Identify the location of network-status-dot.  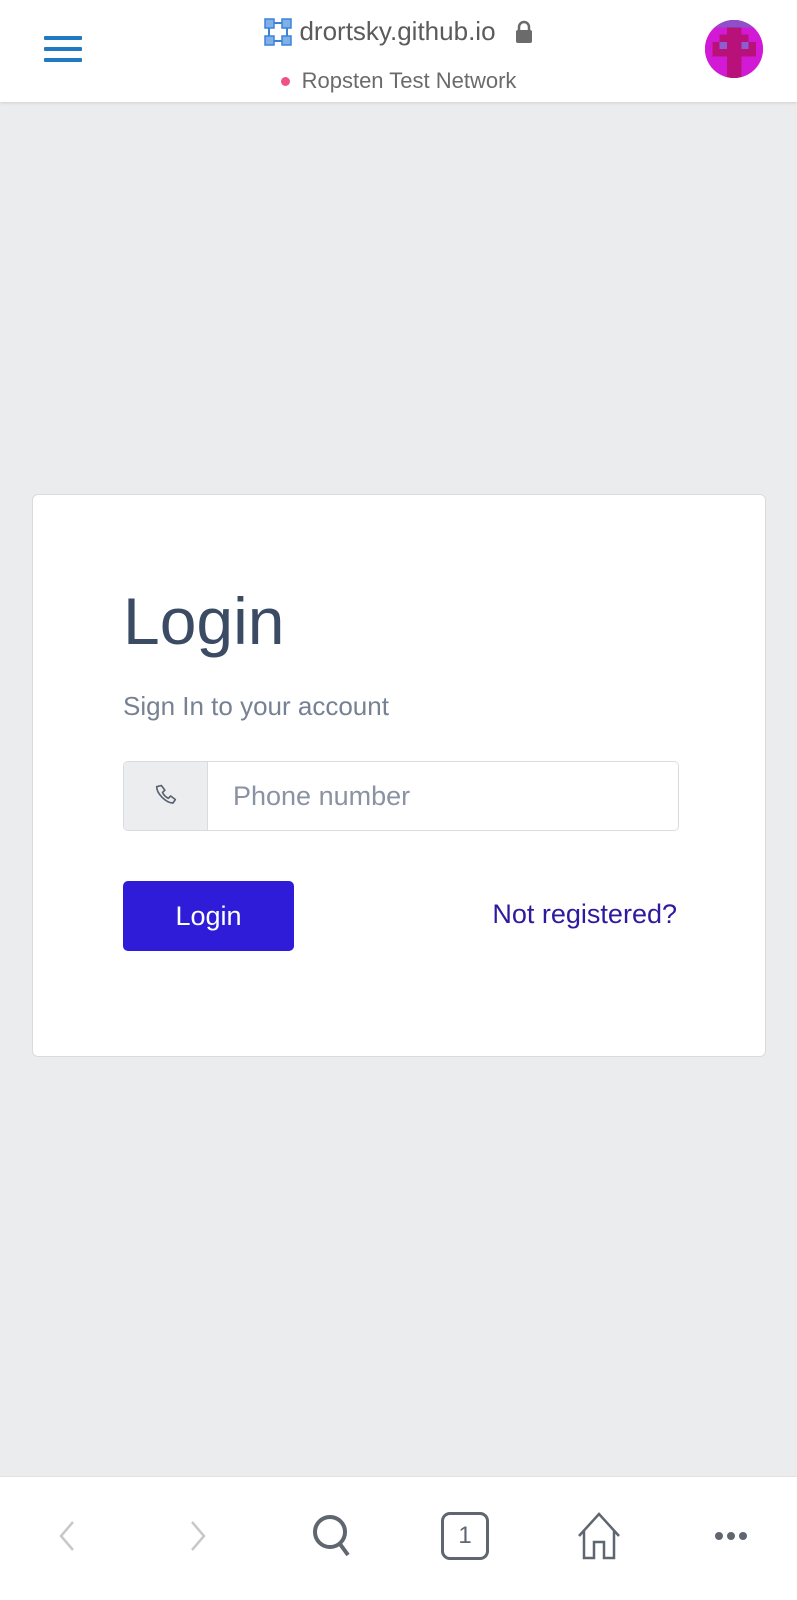
(285, 81).